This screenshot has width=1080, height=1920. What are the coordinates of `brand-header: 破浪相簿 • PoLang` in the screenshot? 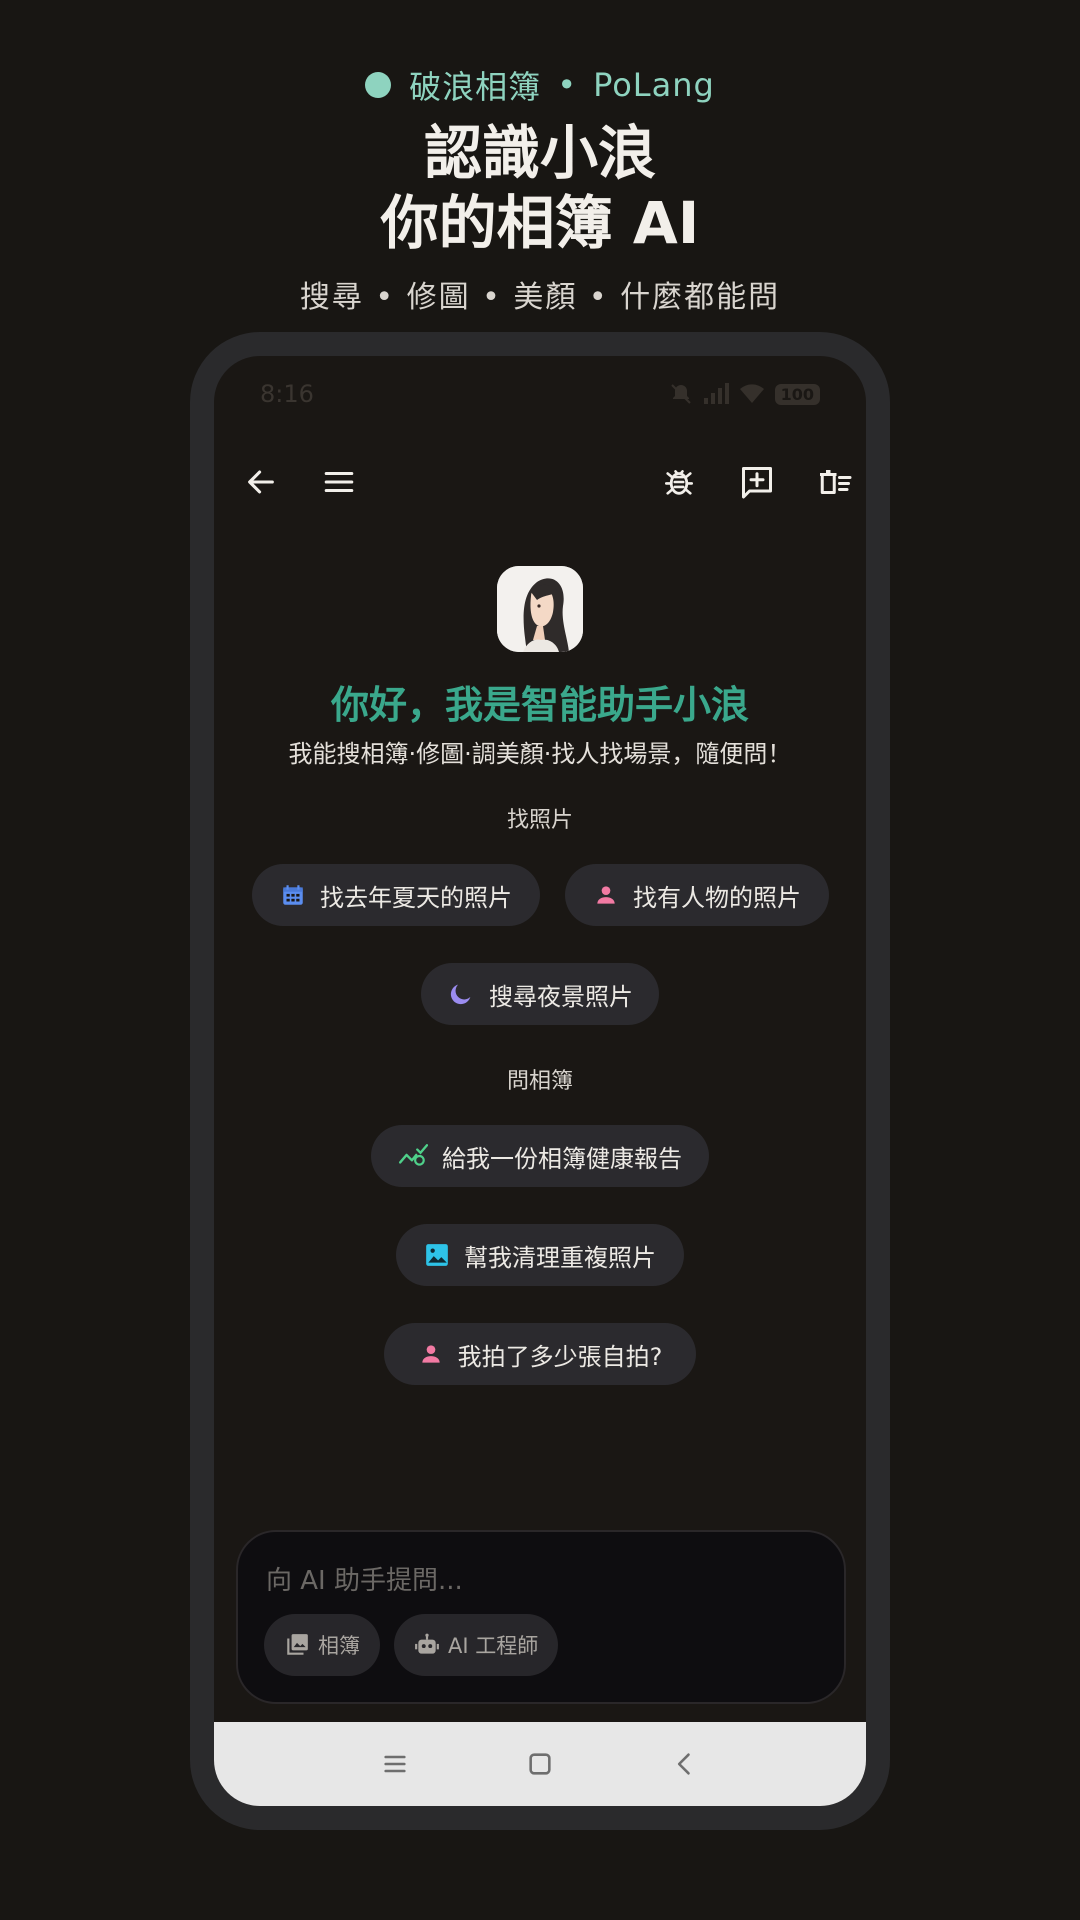 It's located at (540, 85).